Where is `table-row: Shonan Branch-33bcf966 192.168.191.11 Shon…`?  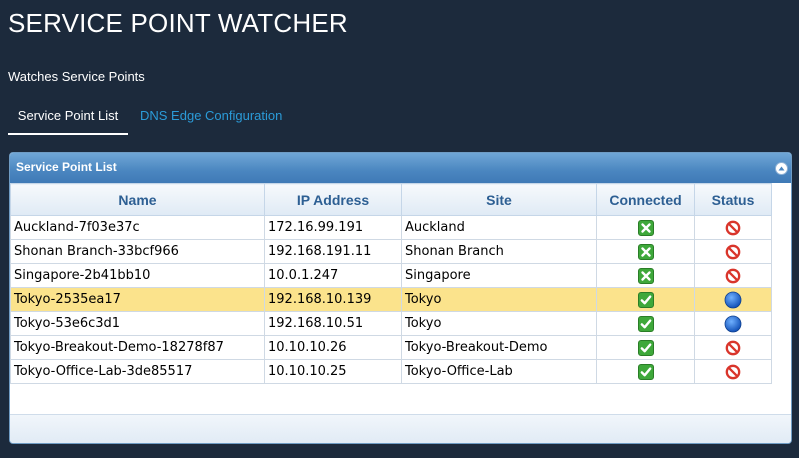 table-row: Shonan Branch-33bcf966 192.168.191.11 Shon… is located at coordinates (391, 251).